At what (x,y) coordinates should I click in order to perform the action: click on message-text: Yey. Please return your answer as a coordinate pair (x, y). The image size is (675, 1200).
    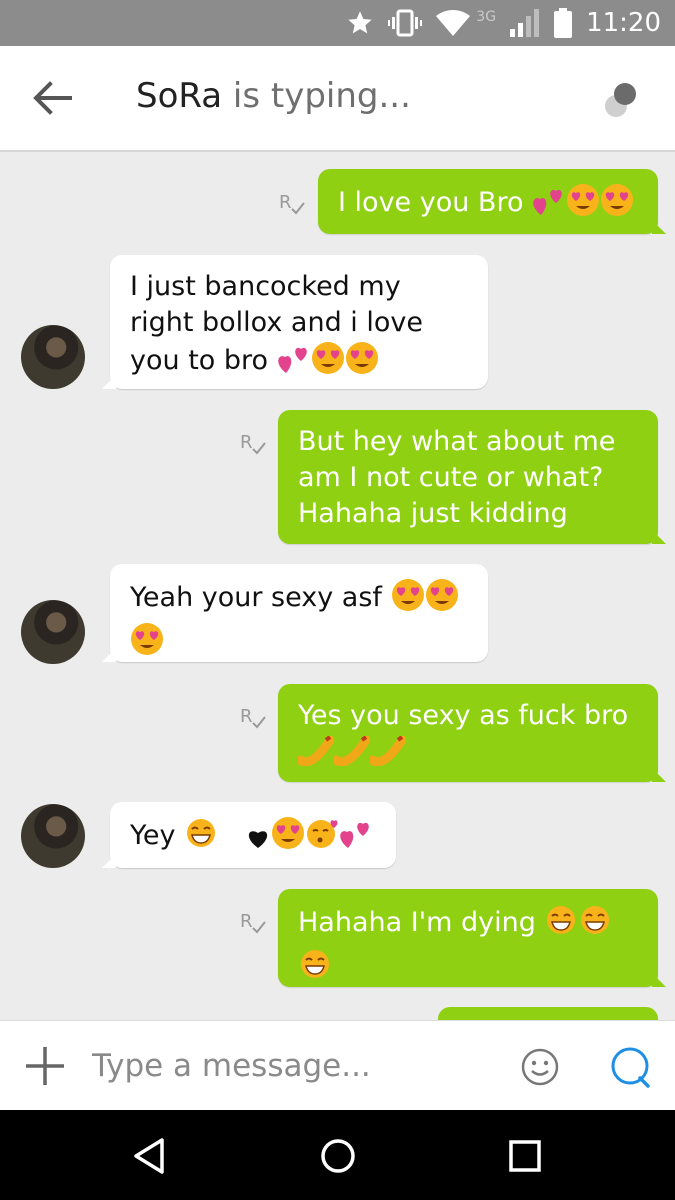
    Looking at the image, I should click on (153, 835).